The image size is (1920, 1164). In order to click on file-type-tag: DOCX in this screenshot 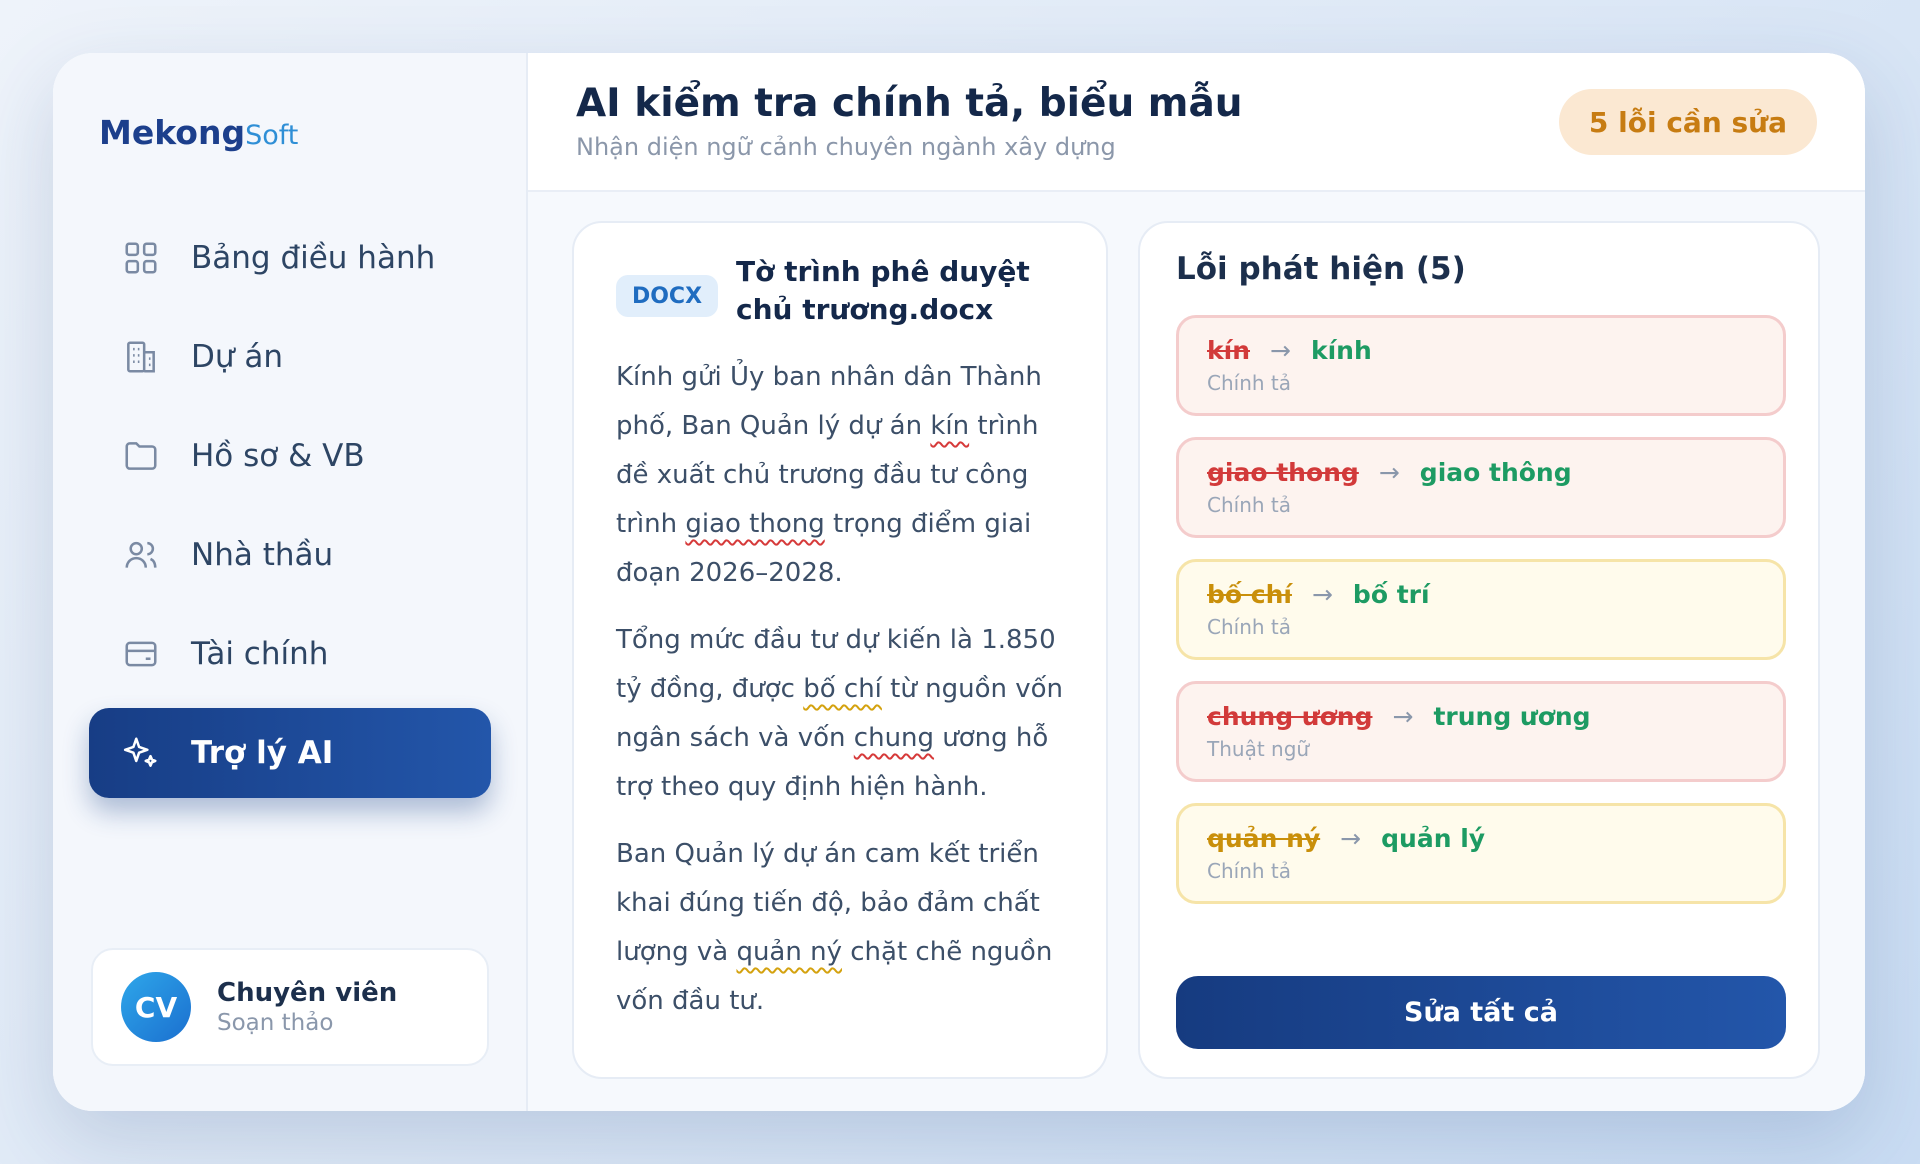, I will do `click(667, 296)`.